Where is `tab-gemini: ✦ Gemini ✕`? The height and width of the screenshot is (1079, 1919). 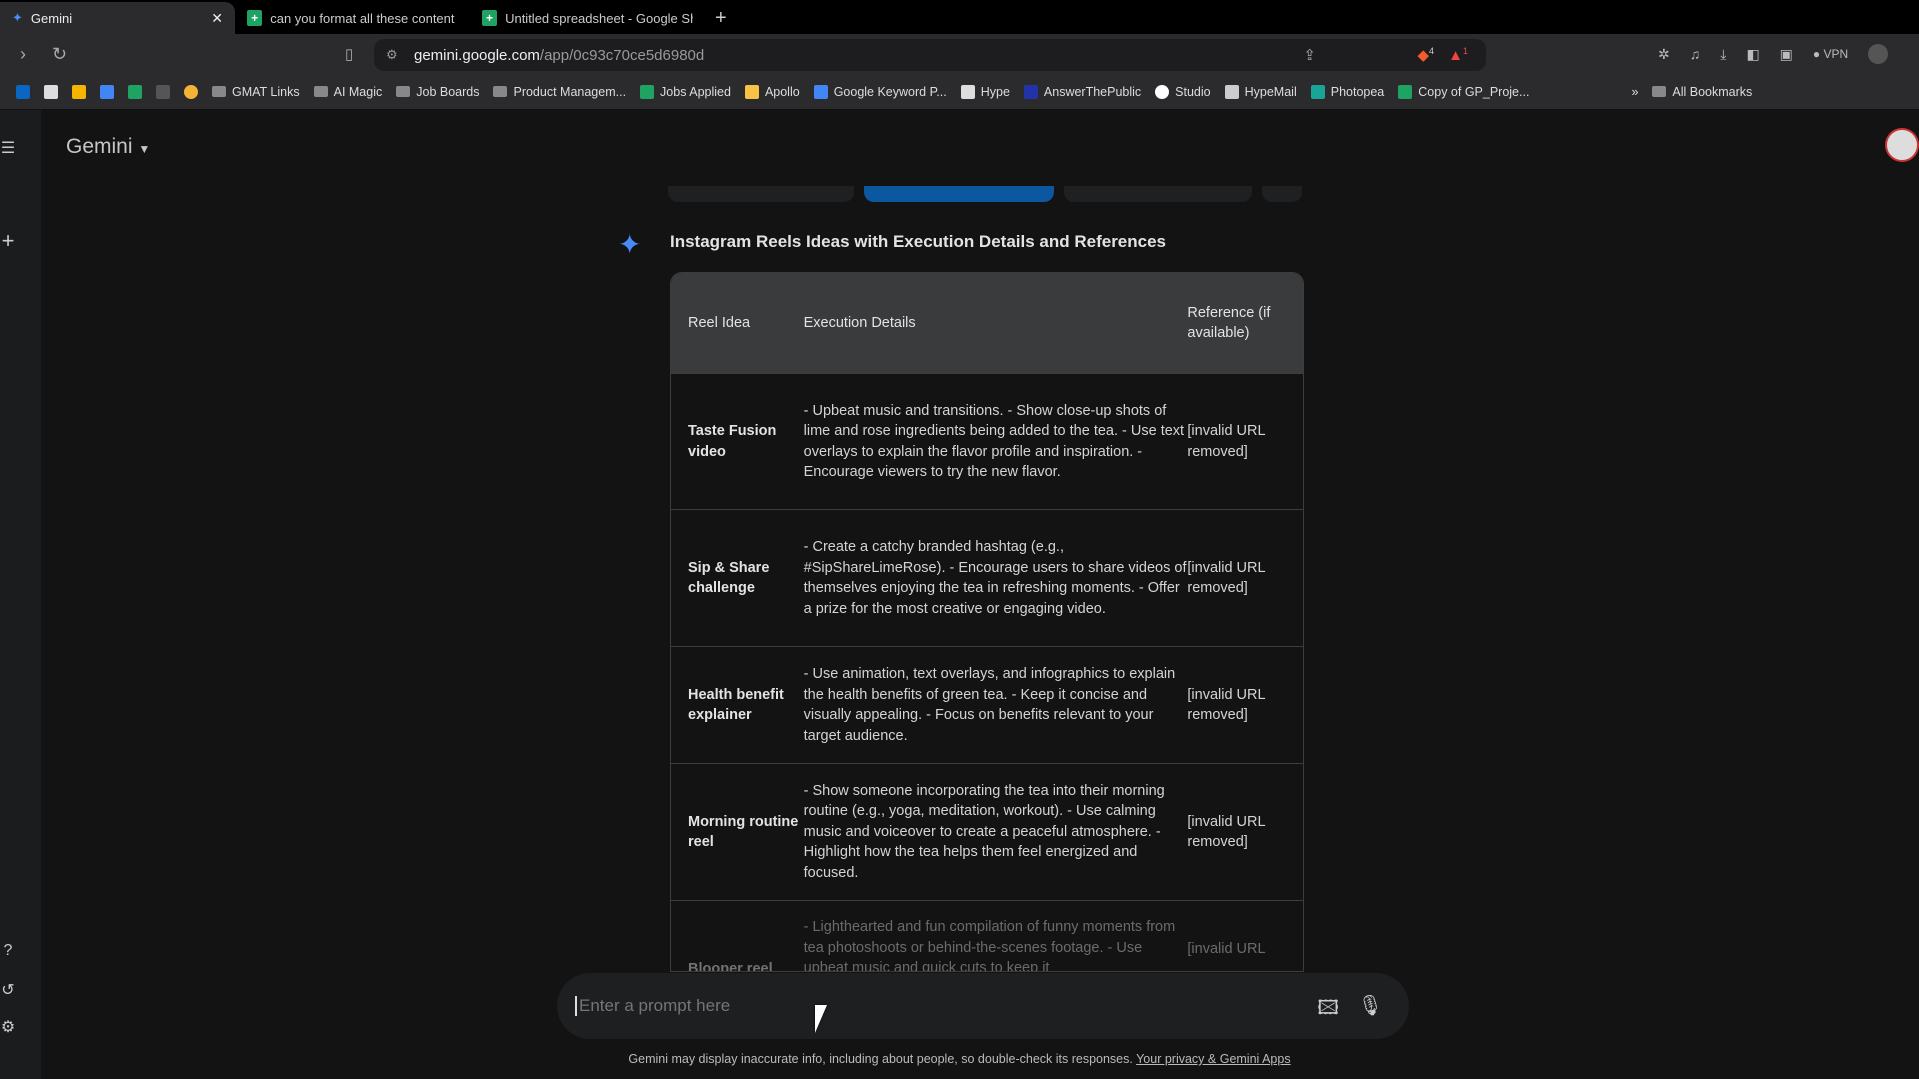
tab-gemini: ✦ Gemini ✕ is located at coordinates (117, 18).